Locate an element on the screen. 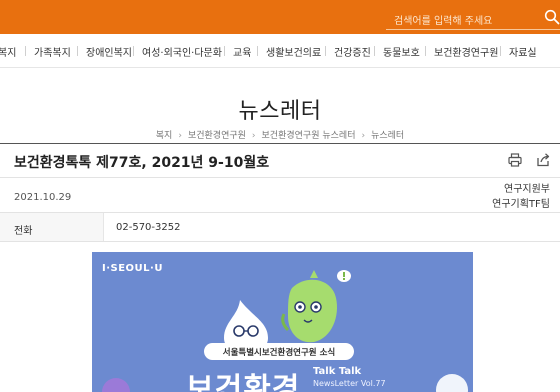 This screenshot has width=560, height=392. nav-item-welfare: 복지 is located at coordinates (8, 51).